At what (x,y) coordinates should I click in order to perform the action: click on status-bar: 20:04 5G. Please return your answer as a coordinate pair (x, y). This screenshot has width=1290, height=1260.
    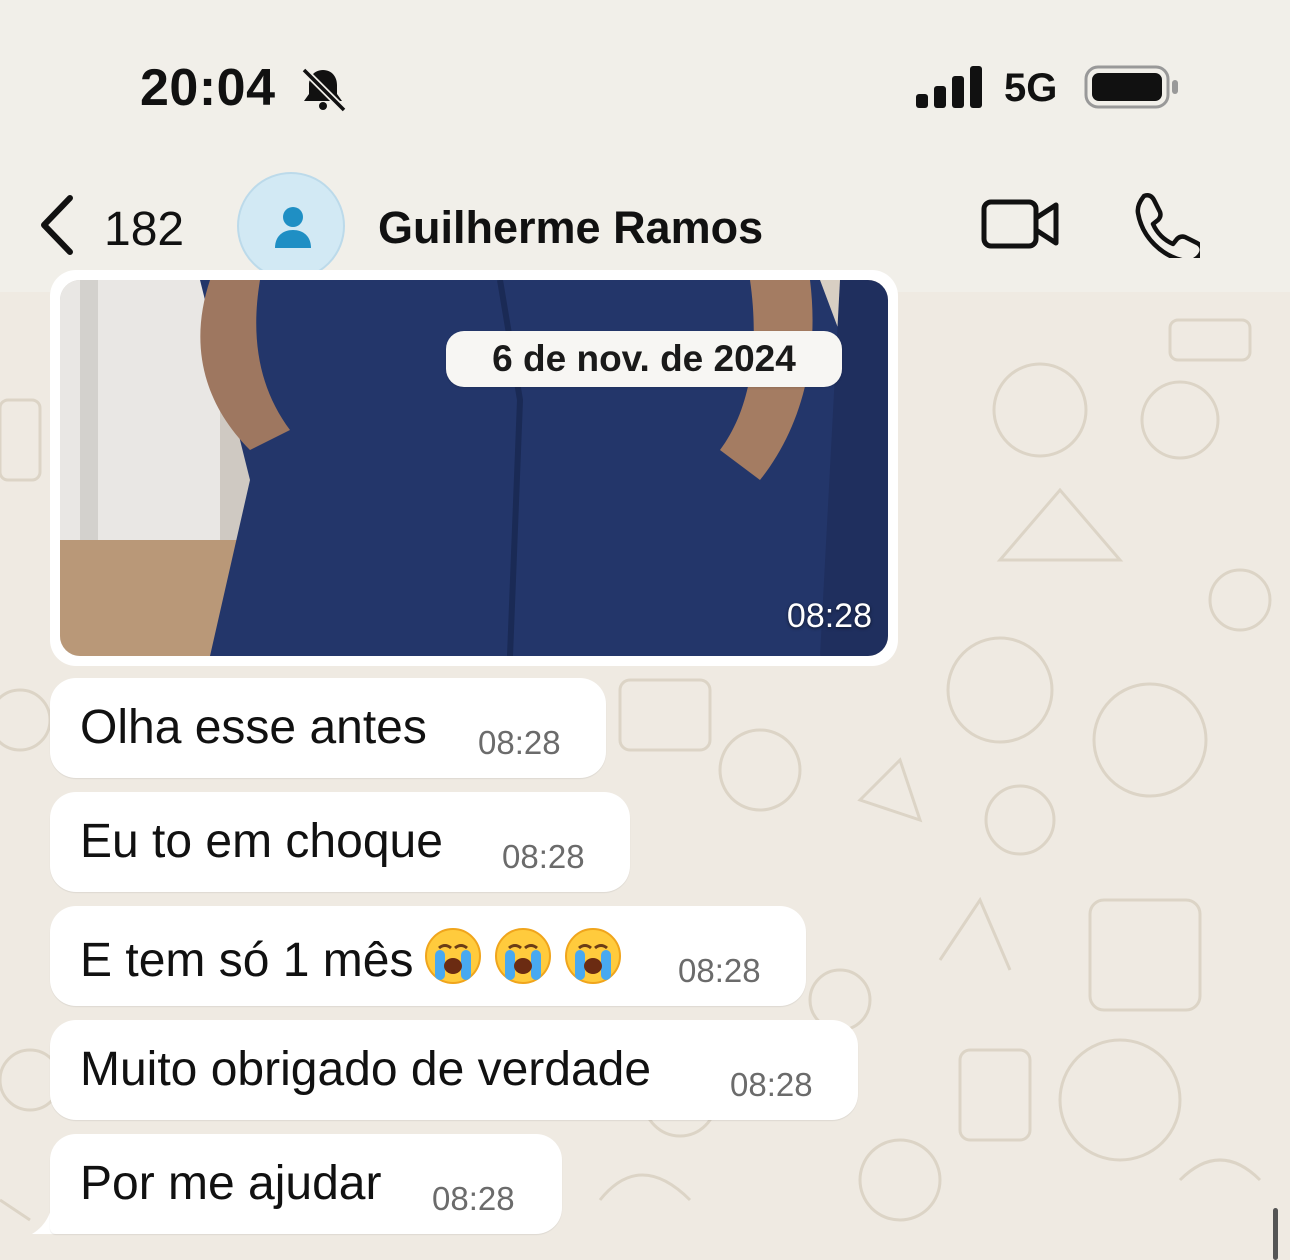
    Looking at the image, I should click on (645, 75).